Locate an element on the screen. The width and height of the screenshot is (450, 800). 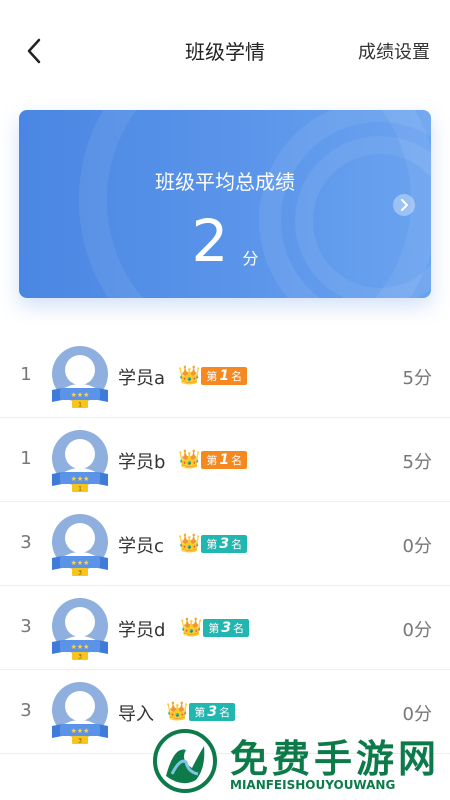
score-settings-button: 成绩设置 is located at coordinates (394, 51).